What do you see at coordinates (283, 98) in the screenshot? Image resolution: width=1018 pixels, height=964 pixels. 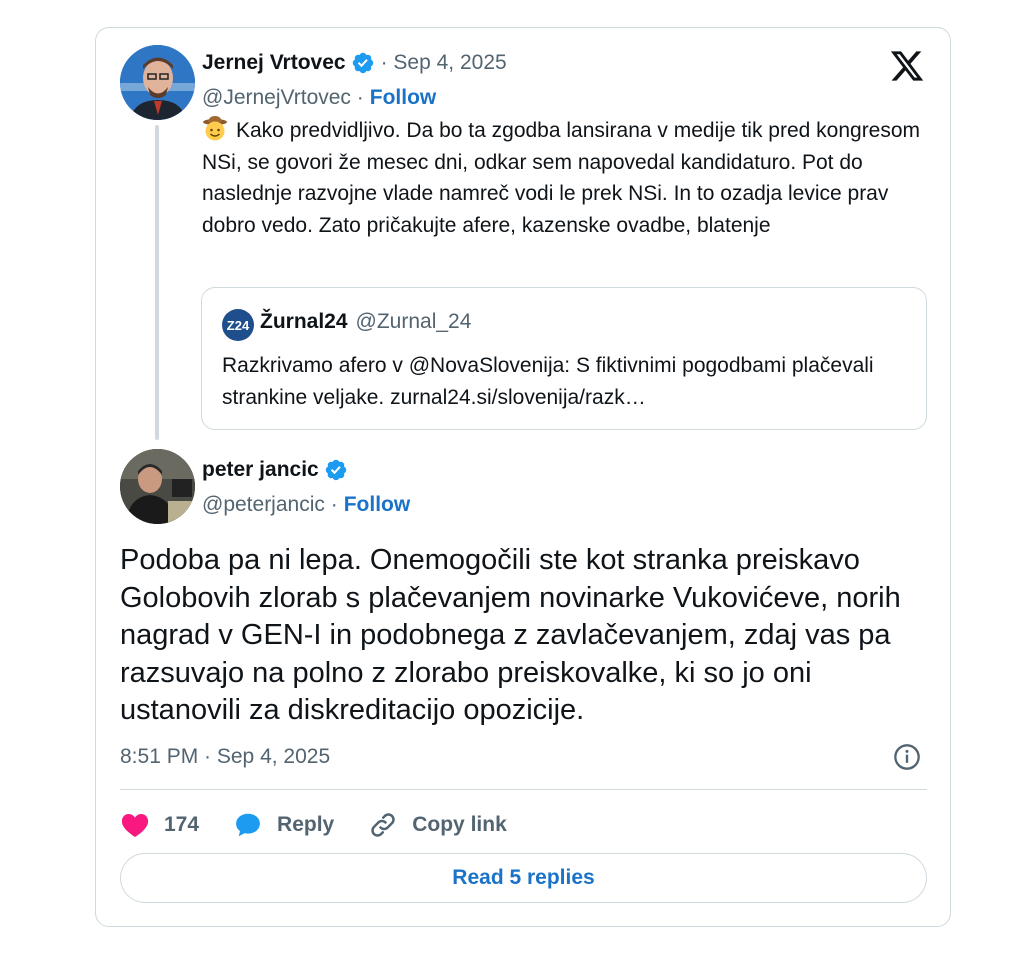 I see `author-handle: @JernejVrtovec ·` at bounding box center [283, 98].